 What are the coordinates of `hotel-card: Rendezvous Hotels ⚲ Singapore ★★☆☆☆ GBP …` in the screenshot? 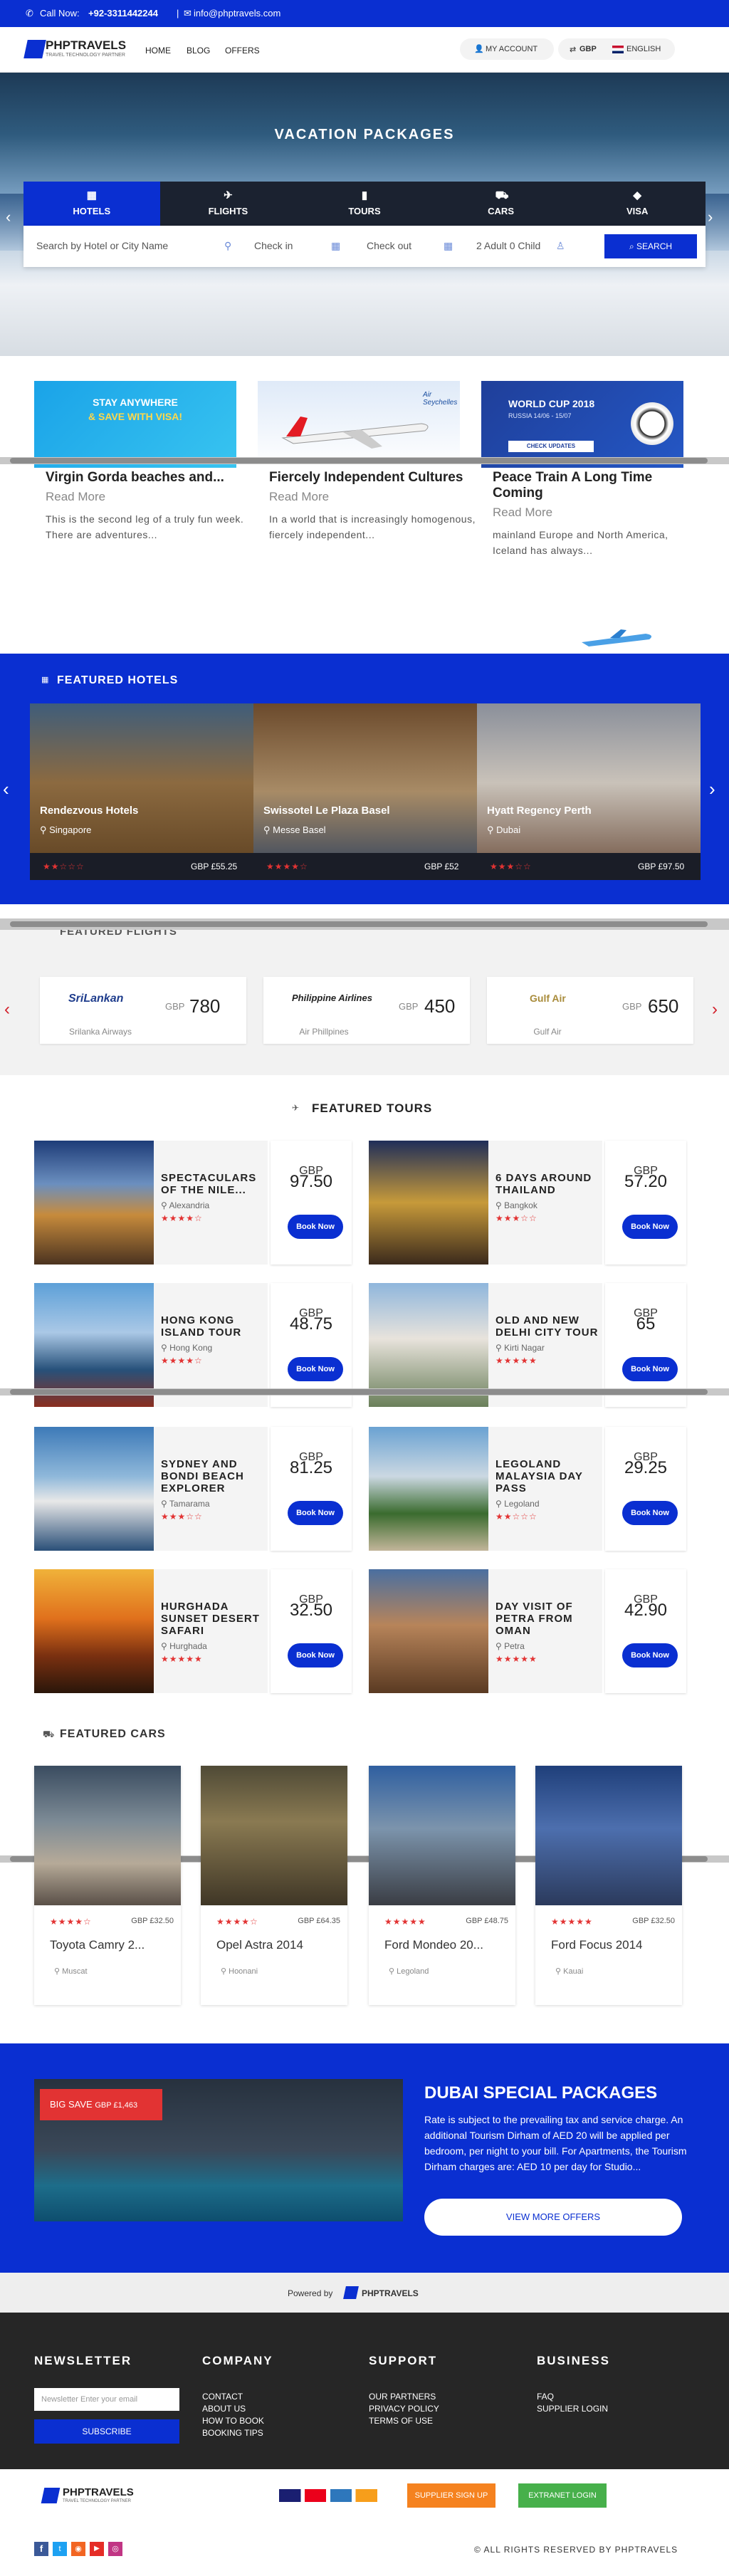 It's located at (141, 791).